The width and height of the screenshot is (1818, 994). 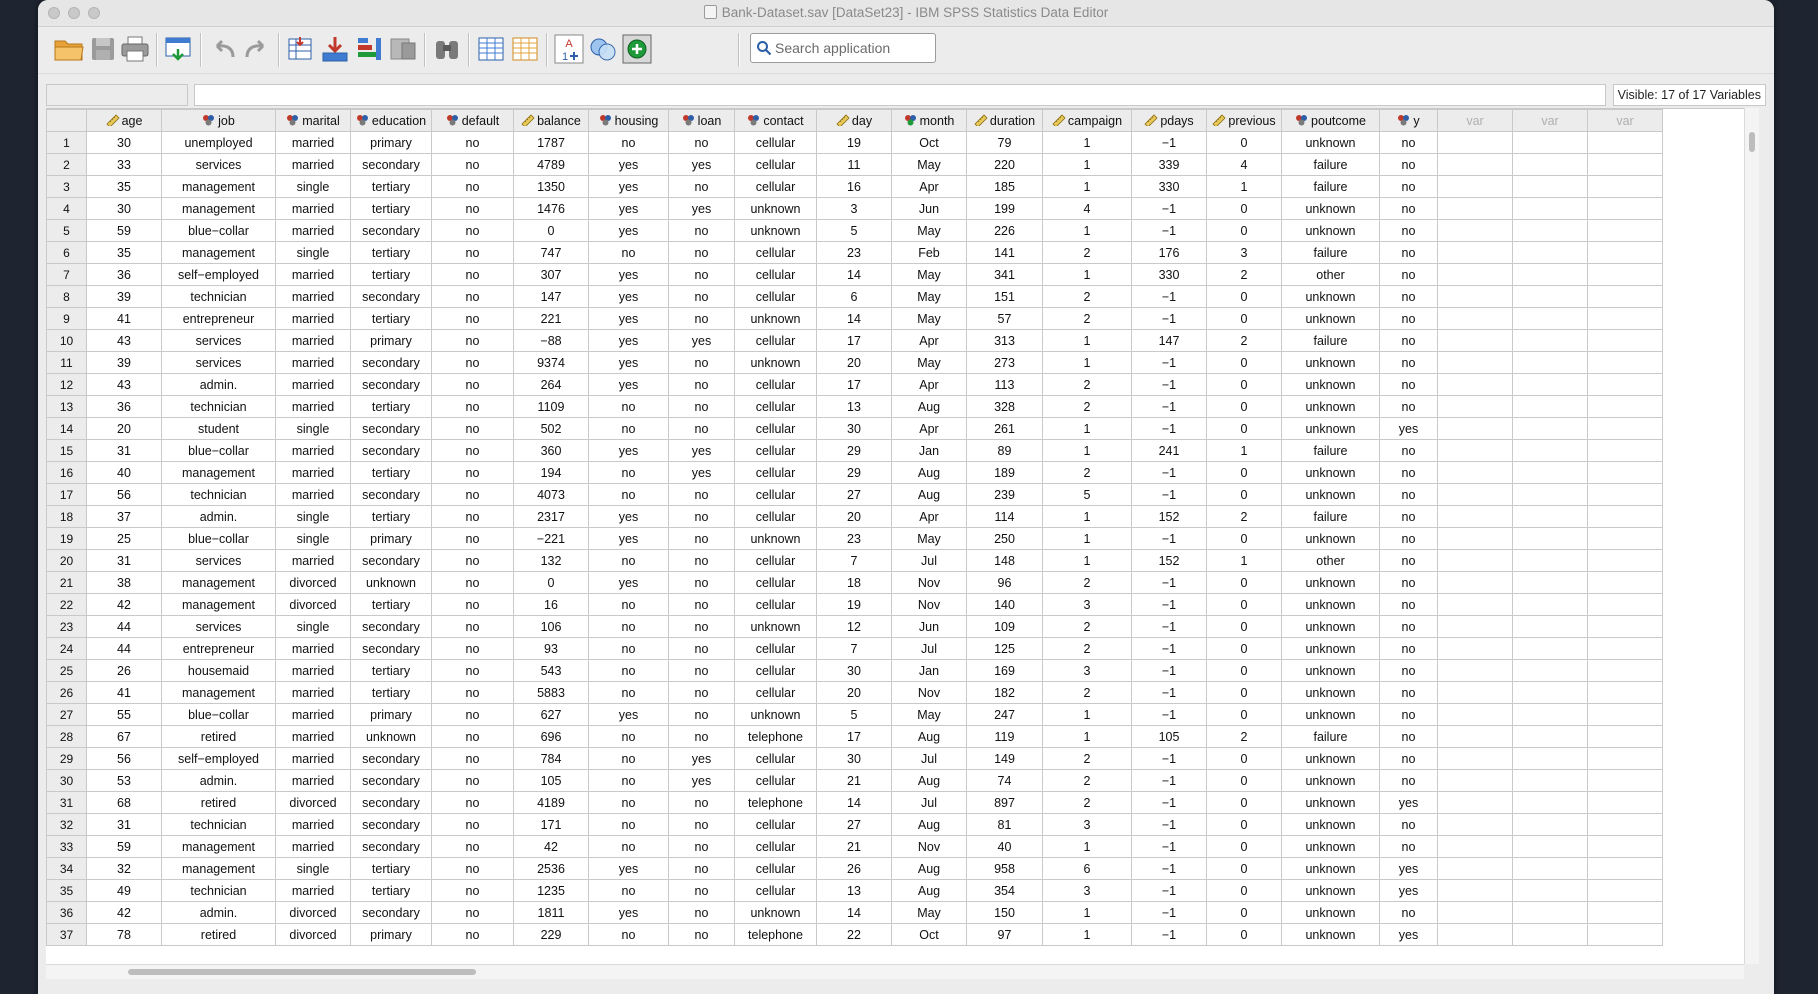 What do you see at coordinates (854, 252) in the screenshot?
I see `data-cell-day: 23` at bounding box center [854, 252].